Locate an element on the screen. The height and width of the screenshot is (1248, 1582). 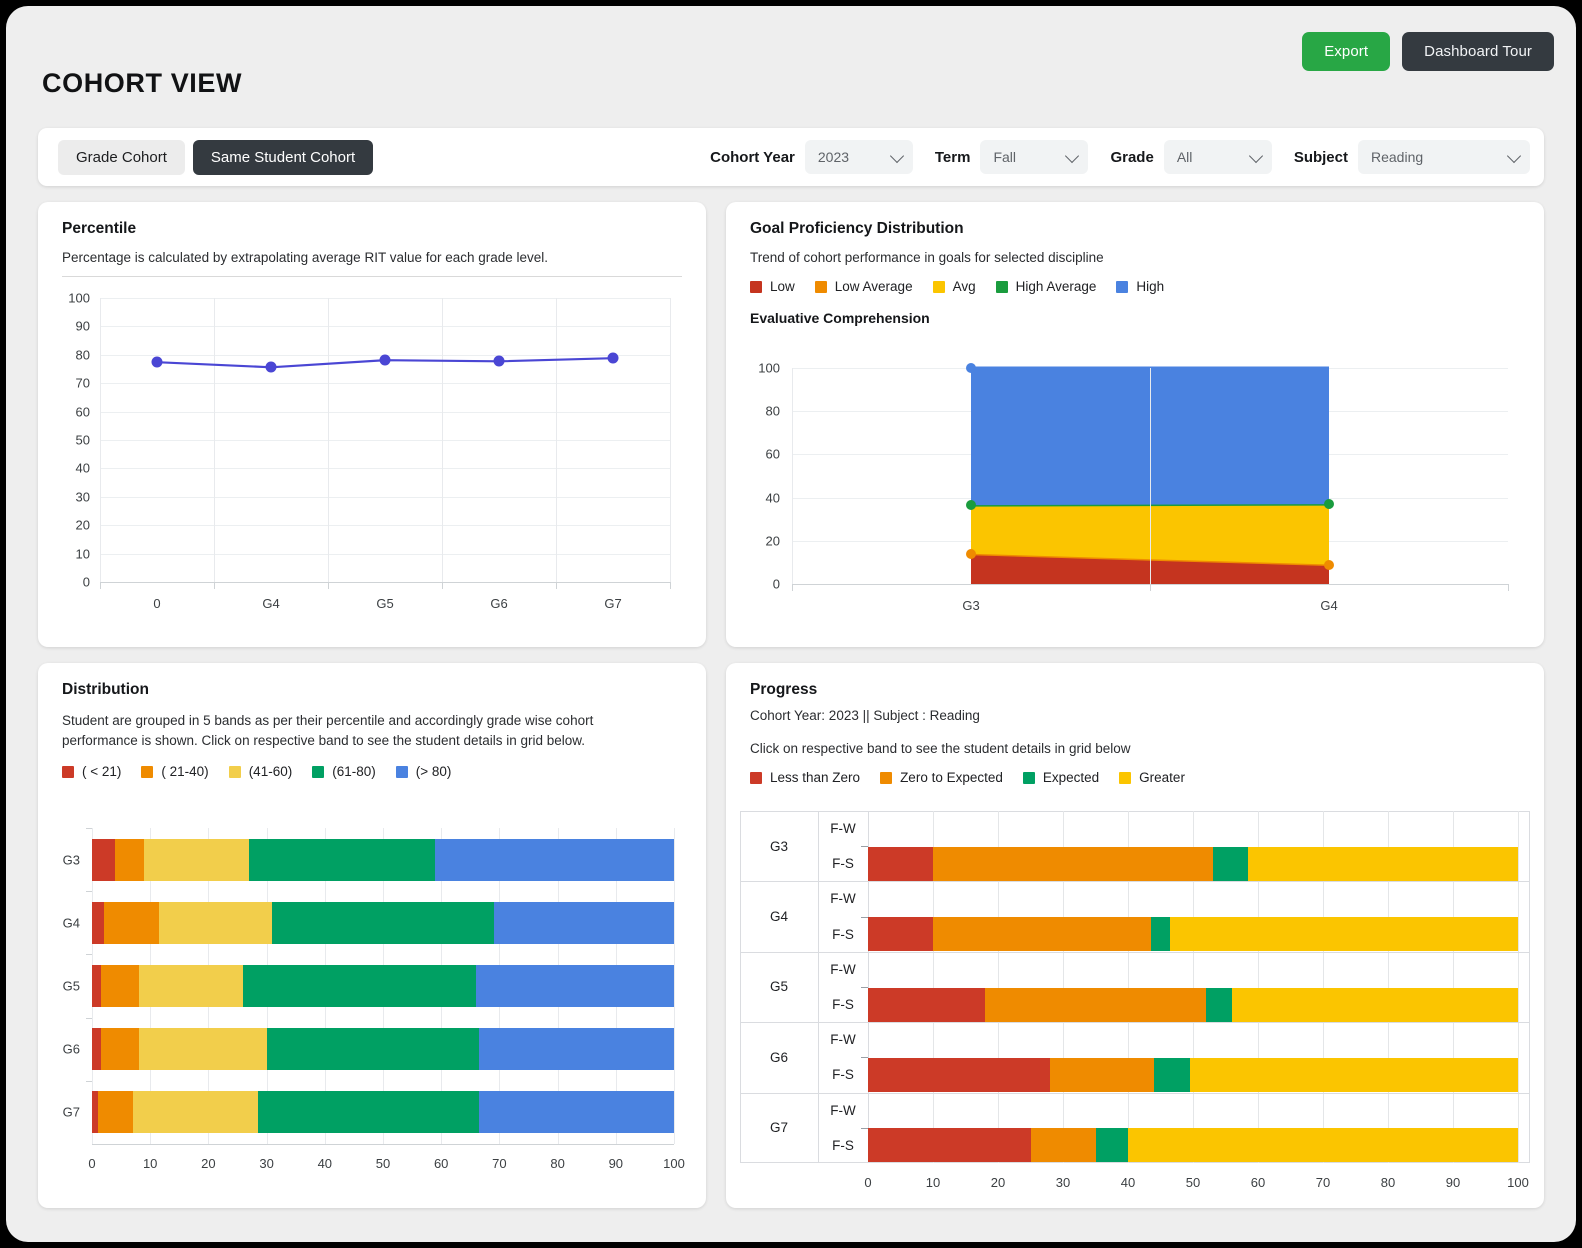
term-select: Fall is located at coordinates (1034, 157).